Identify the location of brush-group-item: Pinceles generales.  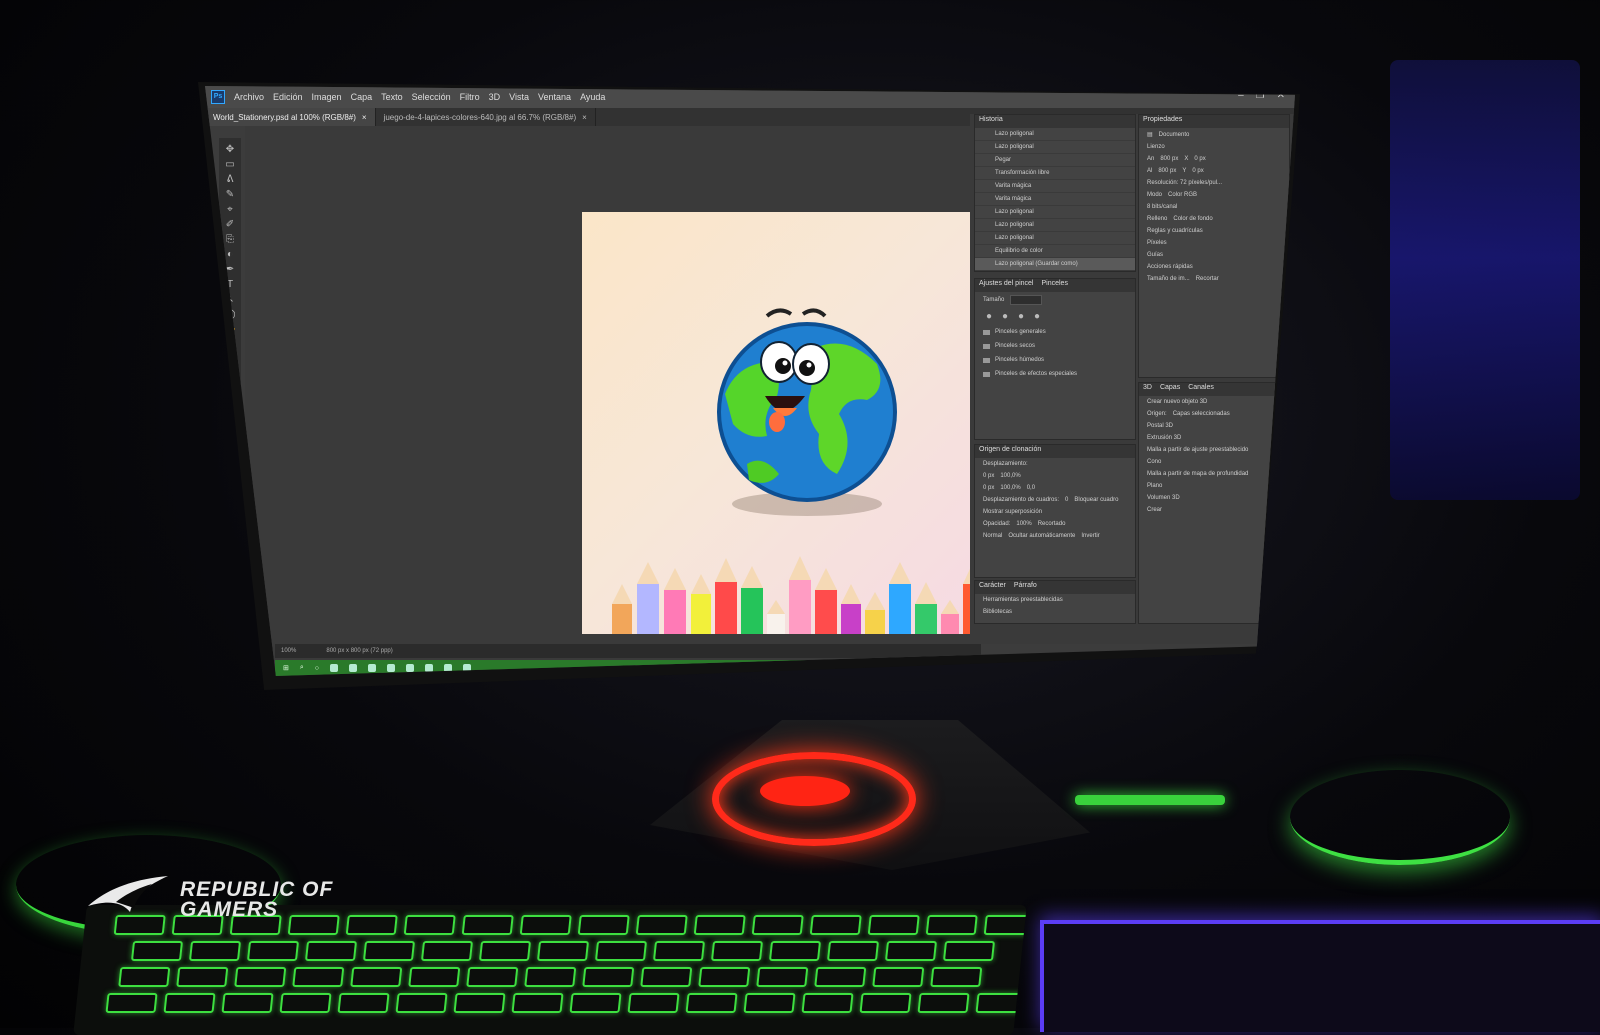
(1055, 332).